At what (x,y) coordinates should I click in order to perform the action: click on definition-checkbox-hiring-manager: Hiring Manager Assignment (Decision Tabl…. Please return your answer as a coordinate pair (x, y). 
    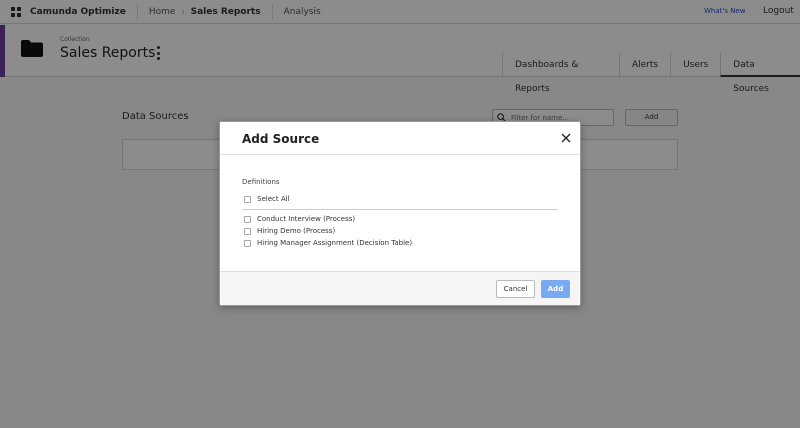
    Looking at the image, I should click on (328, 243).